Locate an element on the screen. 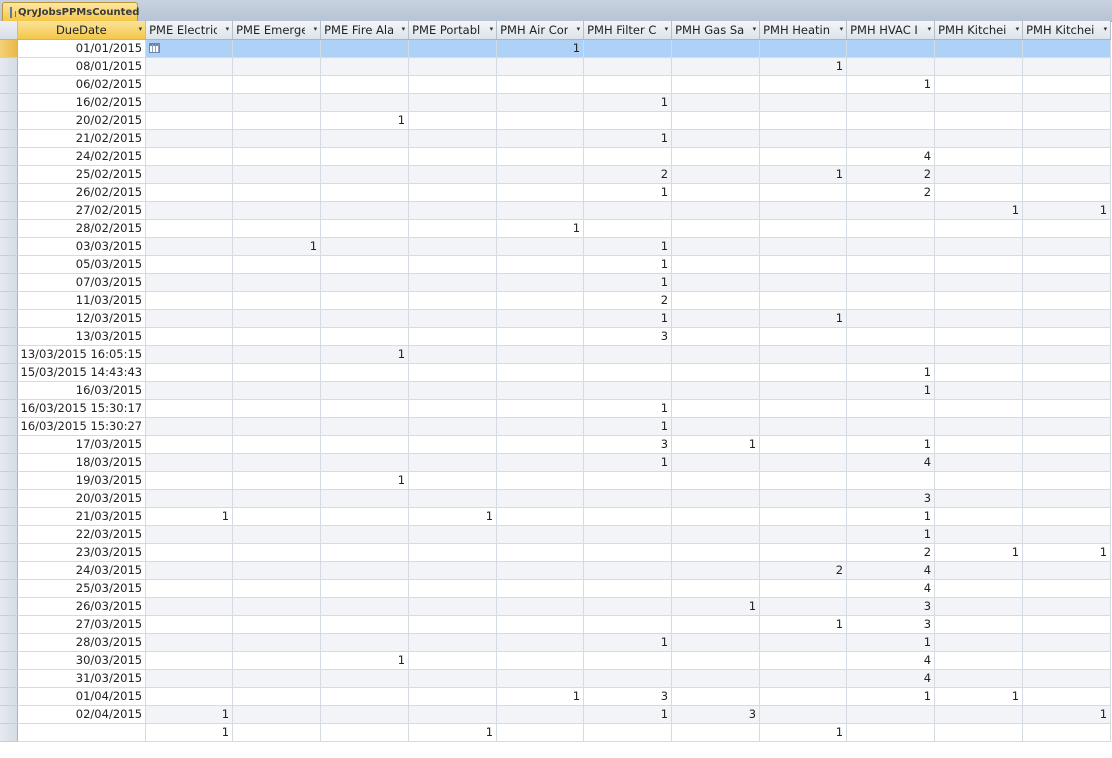  table-row: 21/02/2015 1 is located at coordinates (556, 138).